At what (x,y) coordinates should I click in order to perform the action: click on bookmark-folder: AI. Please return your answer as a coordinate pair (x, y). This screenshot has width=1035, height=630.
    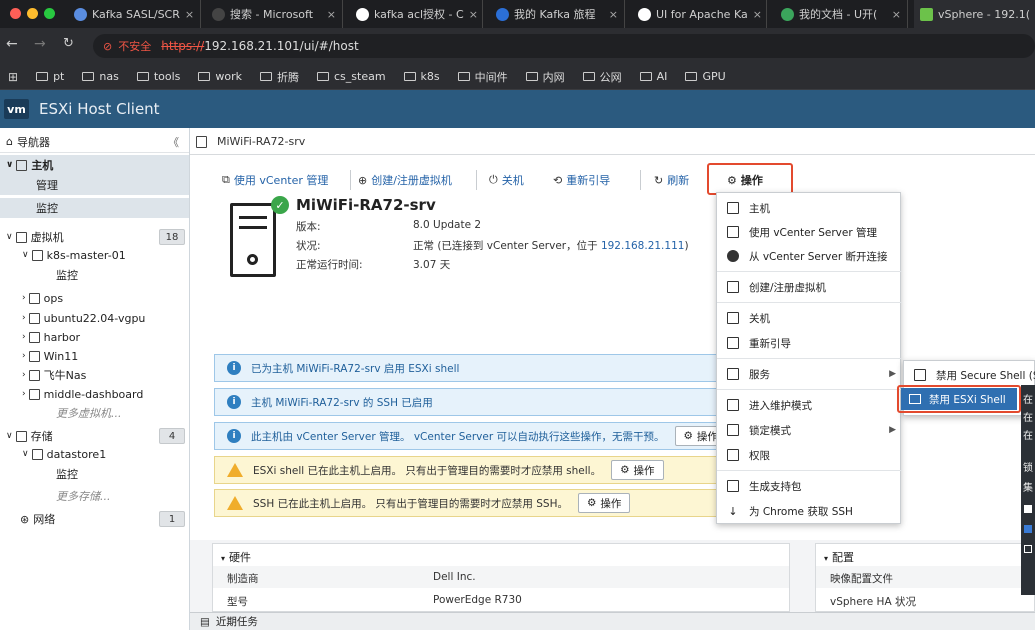
    Looking at the image, I should click on (653, 76).